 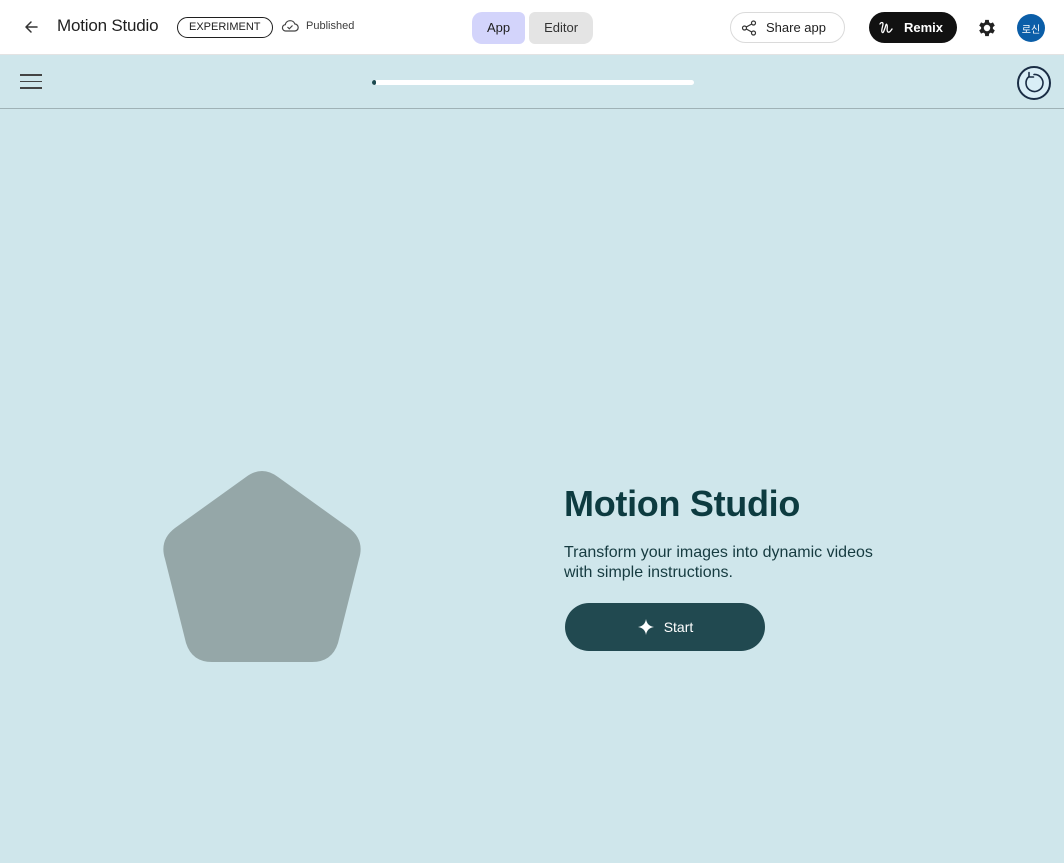 I want to click on reset-icon, so click(x=1034, y=82).